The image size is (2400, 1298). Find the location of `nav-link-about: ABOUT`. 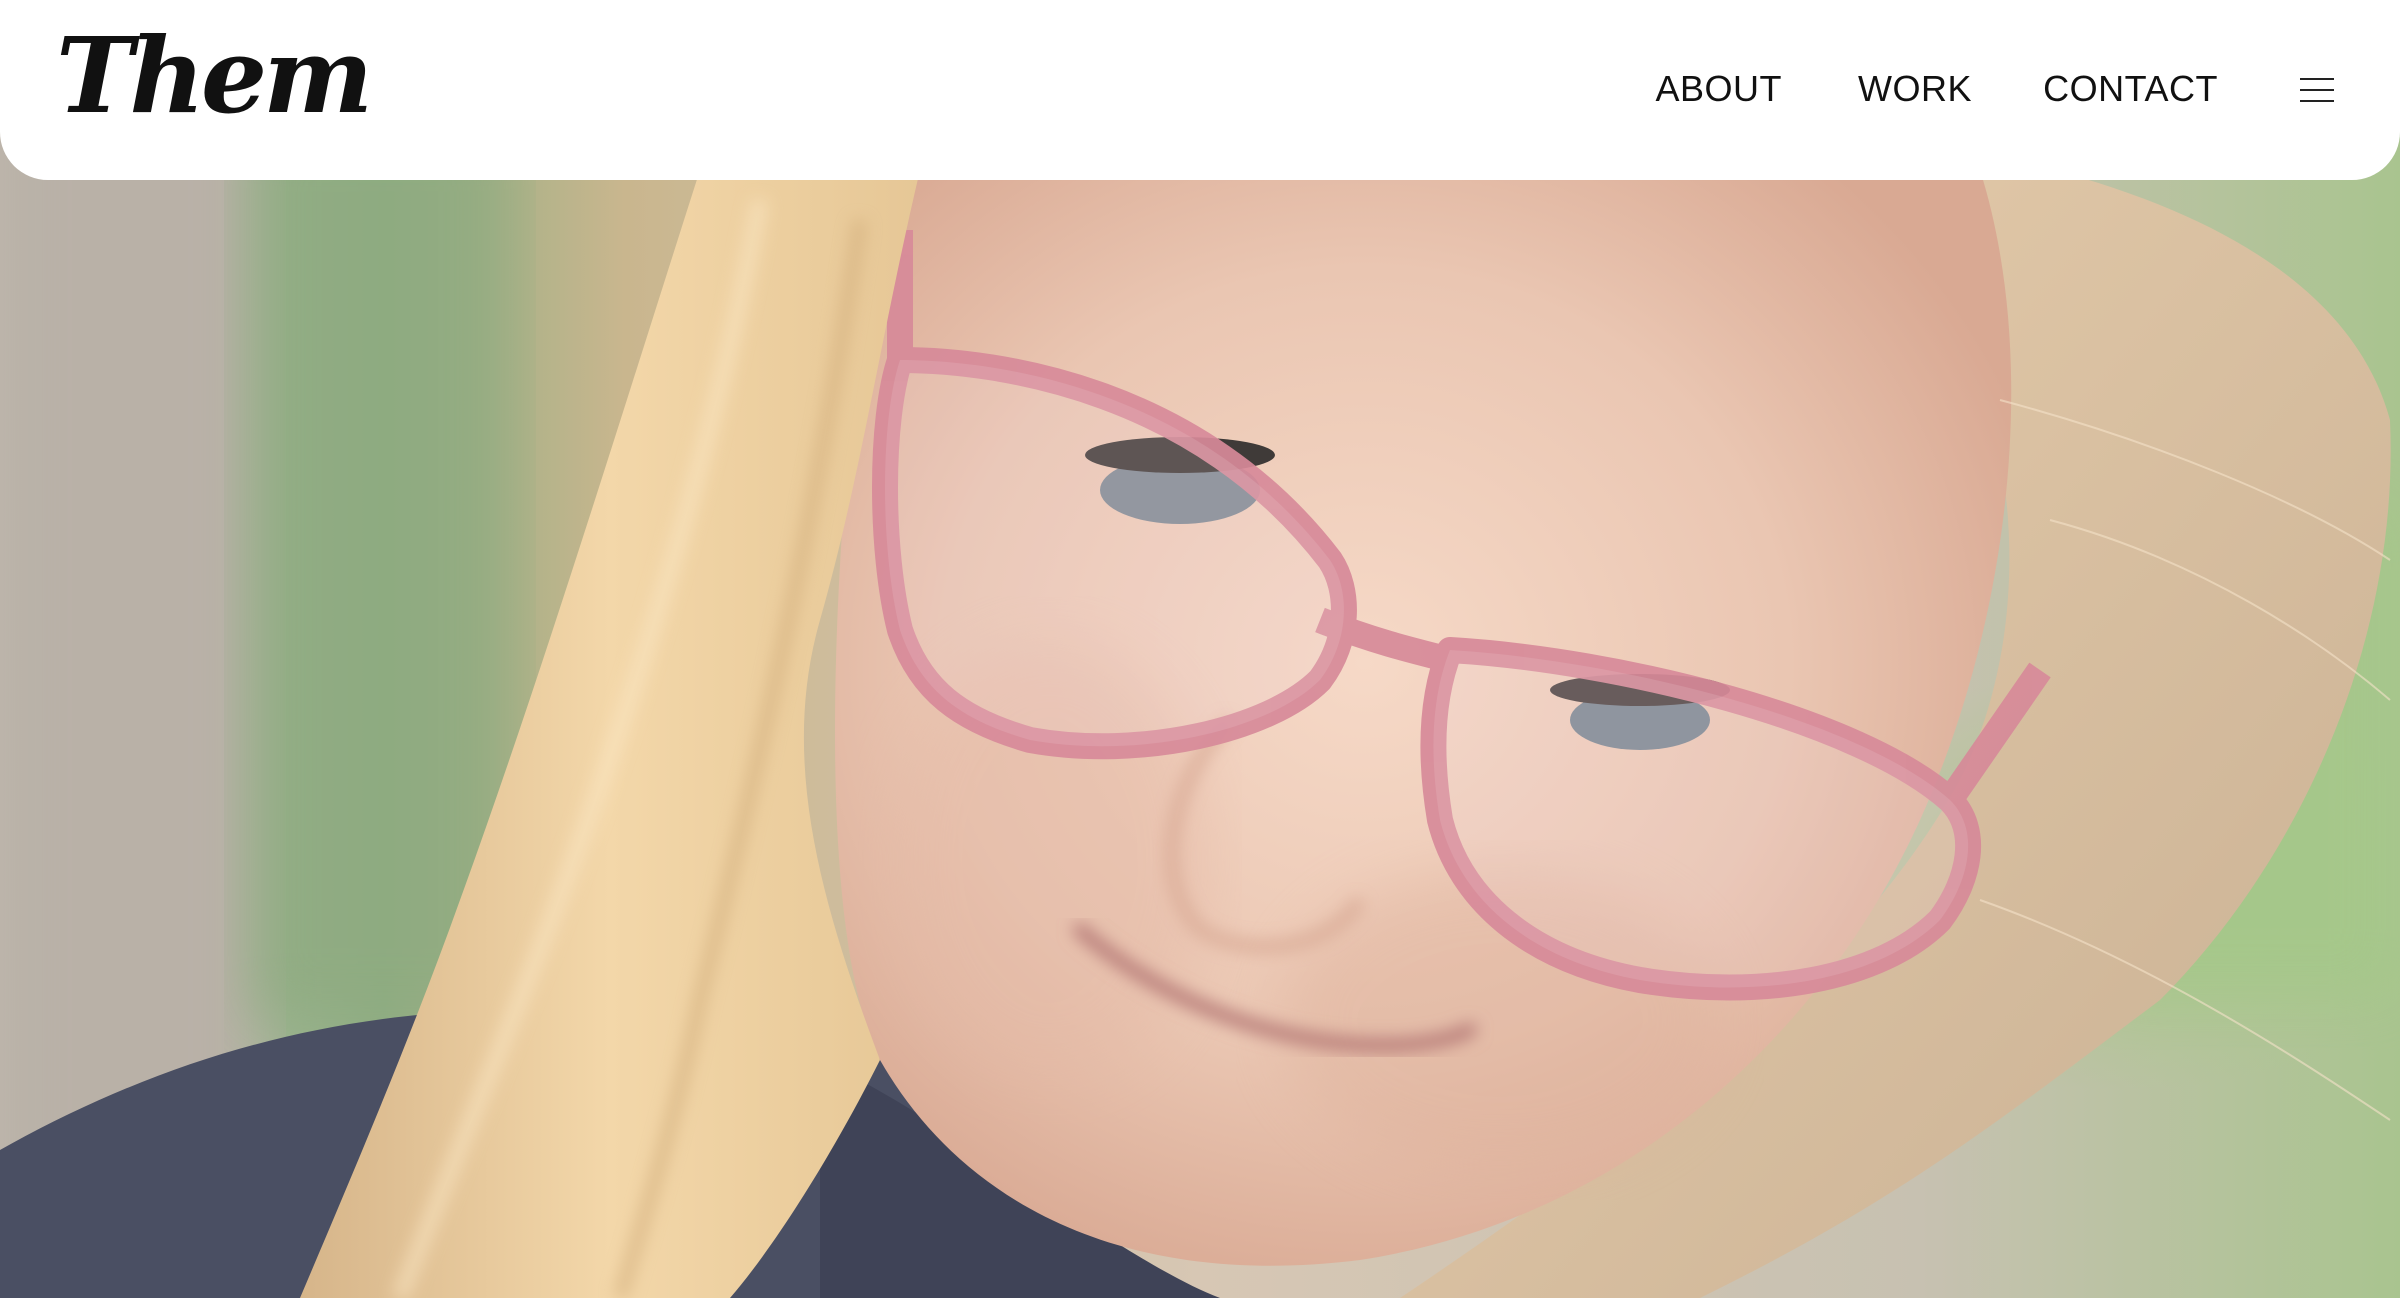

nav-link-about: ABOUT is located at coordinates (1718, 89).